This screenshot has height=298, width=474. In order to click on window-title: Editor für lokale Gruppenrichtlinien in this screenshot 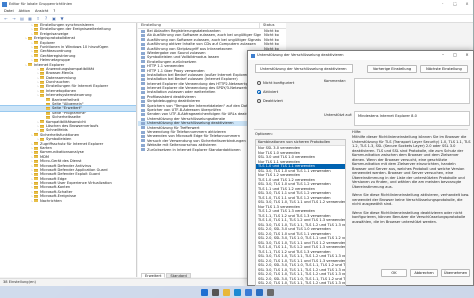, I will do `click(41, 4)`.